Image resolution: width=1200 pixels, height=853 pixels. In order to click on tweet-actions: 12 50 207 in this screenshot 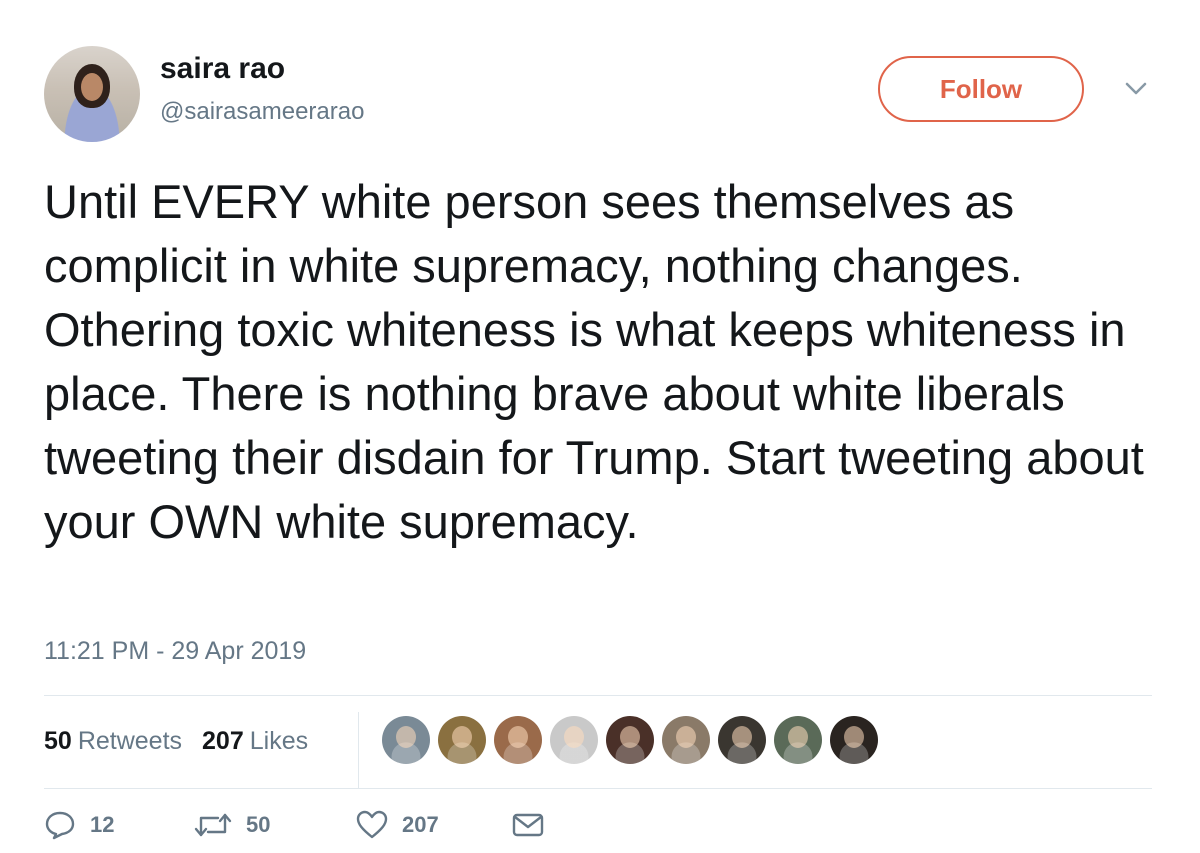, I will do `click(294, 825)`.